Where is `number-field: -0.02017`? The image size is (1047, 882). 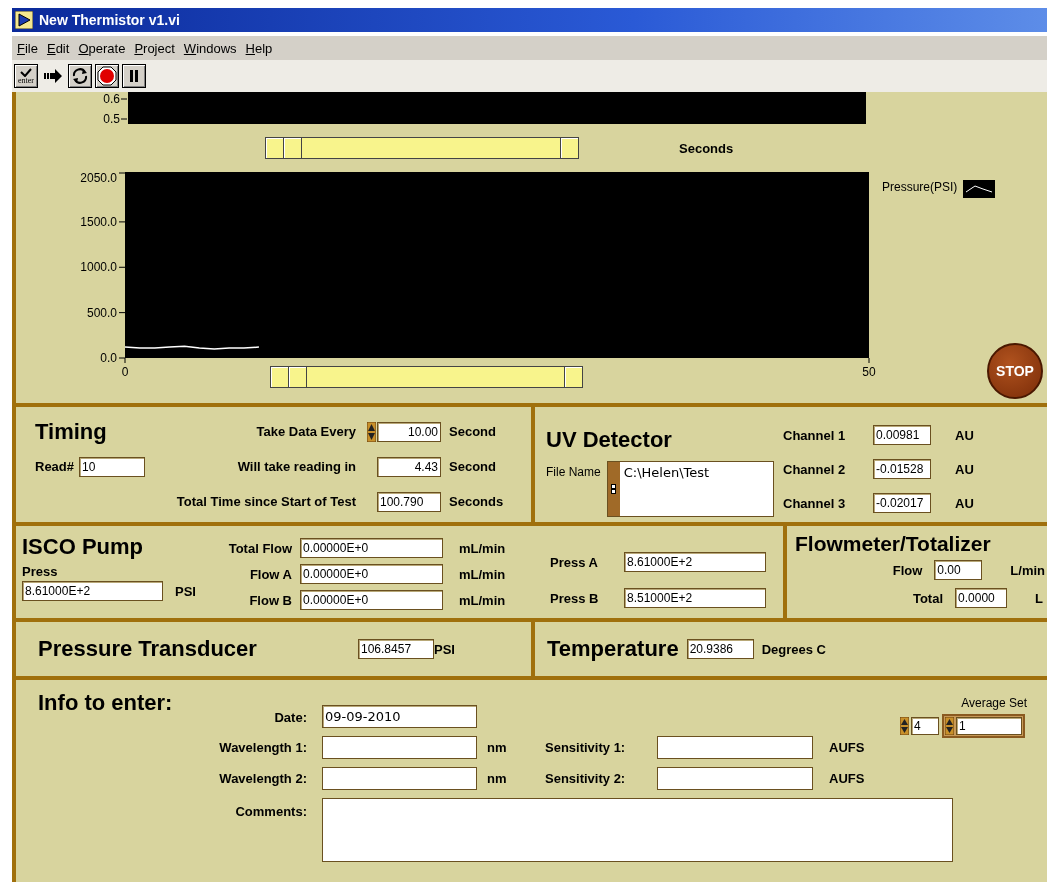 number-field: -0.02017 is located at coordinates (902, 503).